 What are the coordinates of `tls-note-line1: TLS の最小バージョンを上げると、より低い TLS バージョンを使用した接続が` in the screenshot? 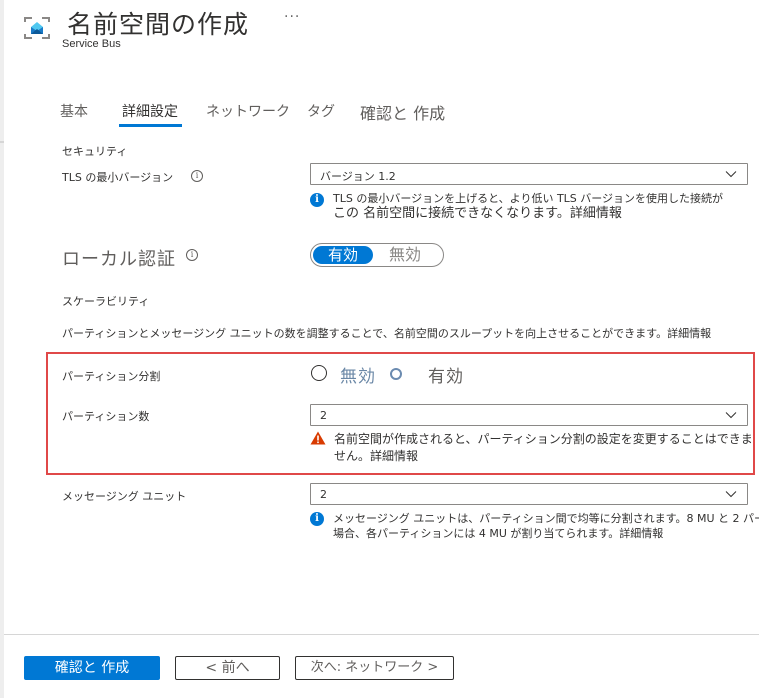 It's located at (528, 198).